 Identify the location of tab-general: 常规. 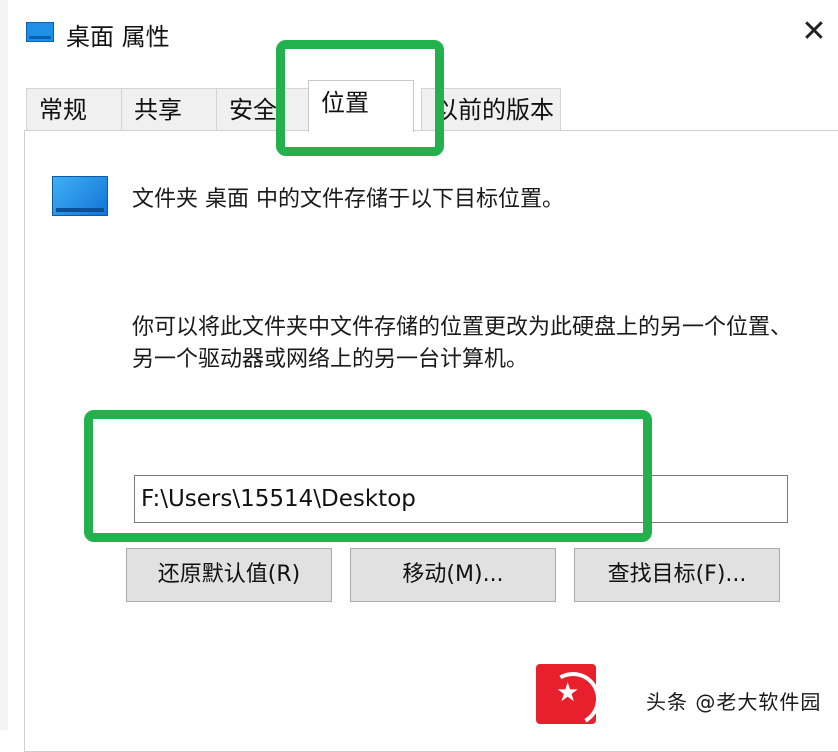
(74, 109).